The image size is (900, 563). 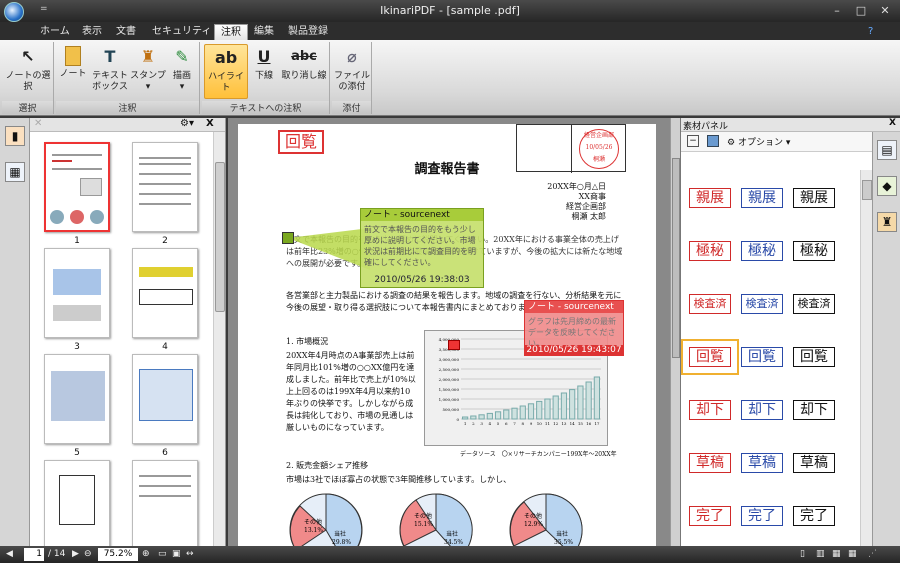 What do you see at coordinates (110, 71) in the screenshot?
I see `textbox-button: T テキスト ボックス` at bounding box center [110, 71].